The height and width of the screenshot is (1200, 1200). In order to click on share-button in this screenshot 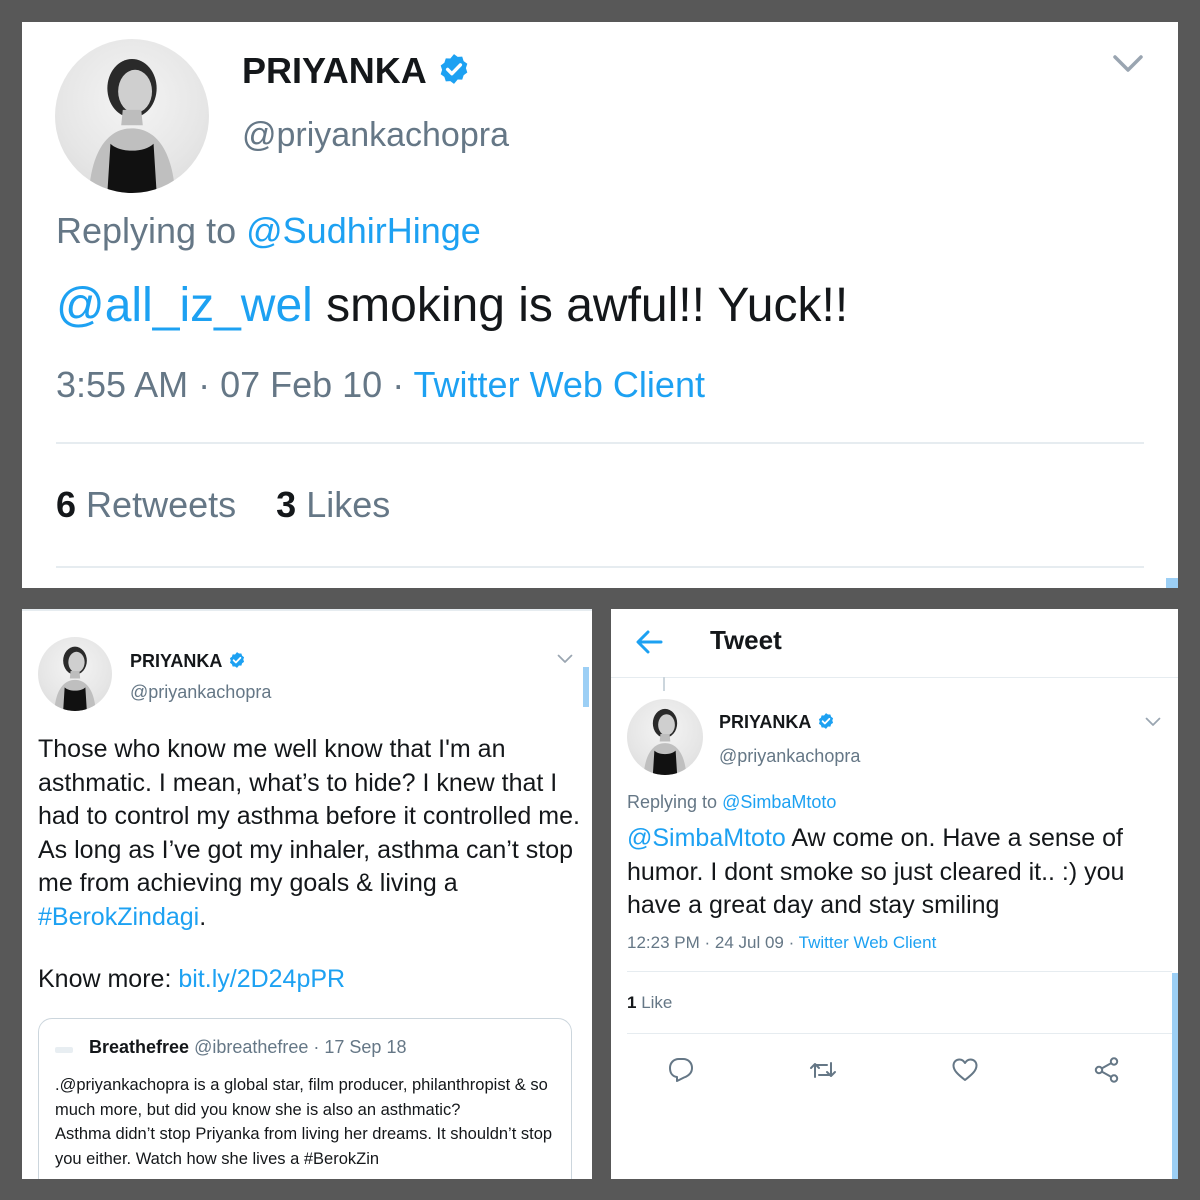, I will do `click(1107, 1070)`.